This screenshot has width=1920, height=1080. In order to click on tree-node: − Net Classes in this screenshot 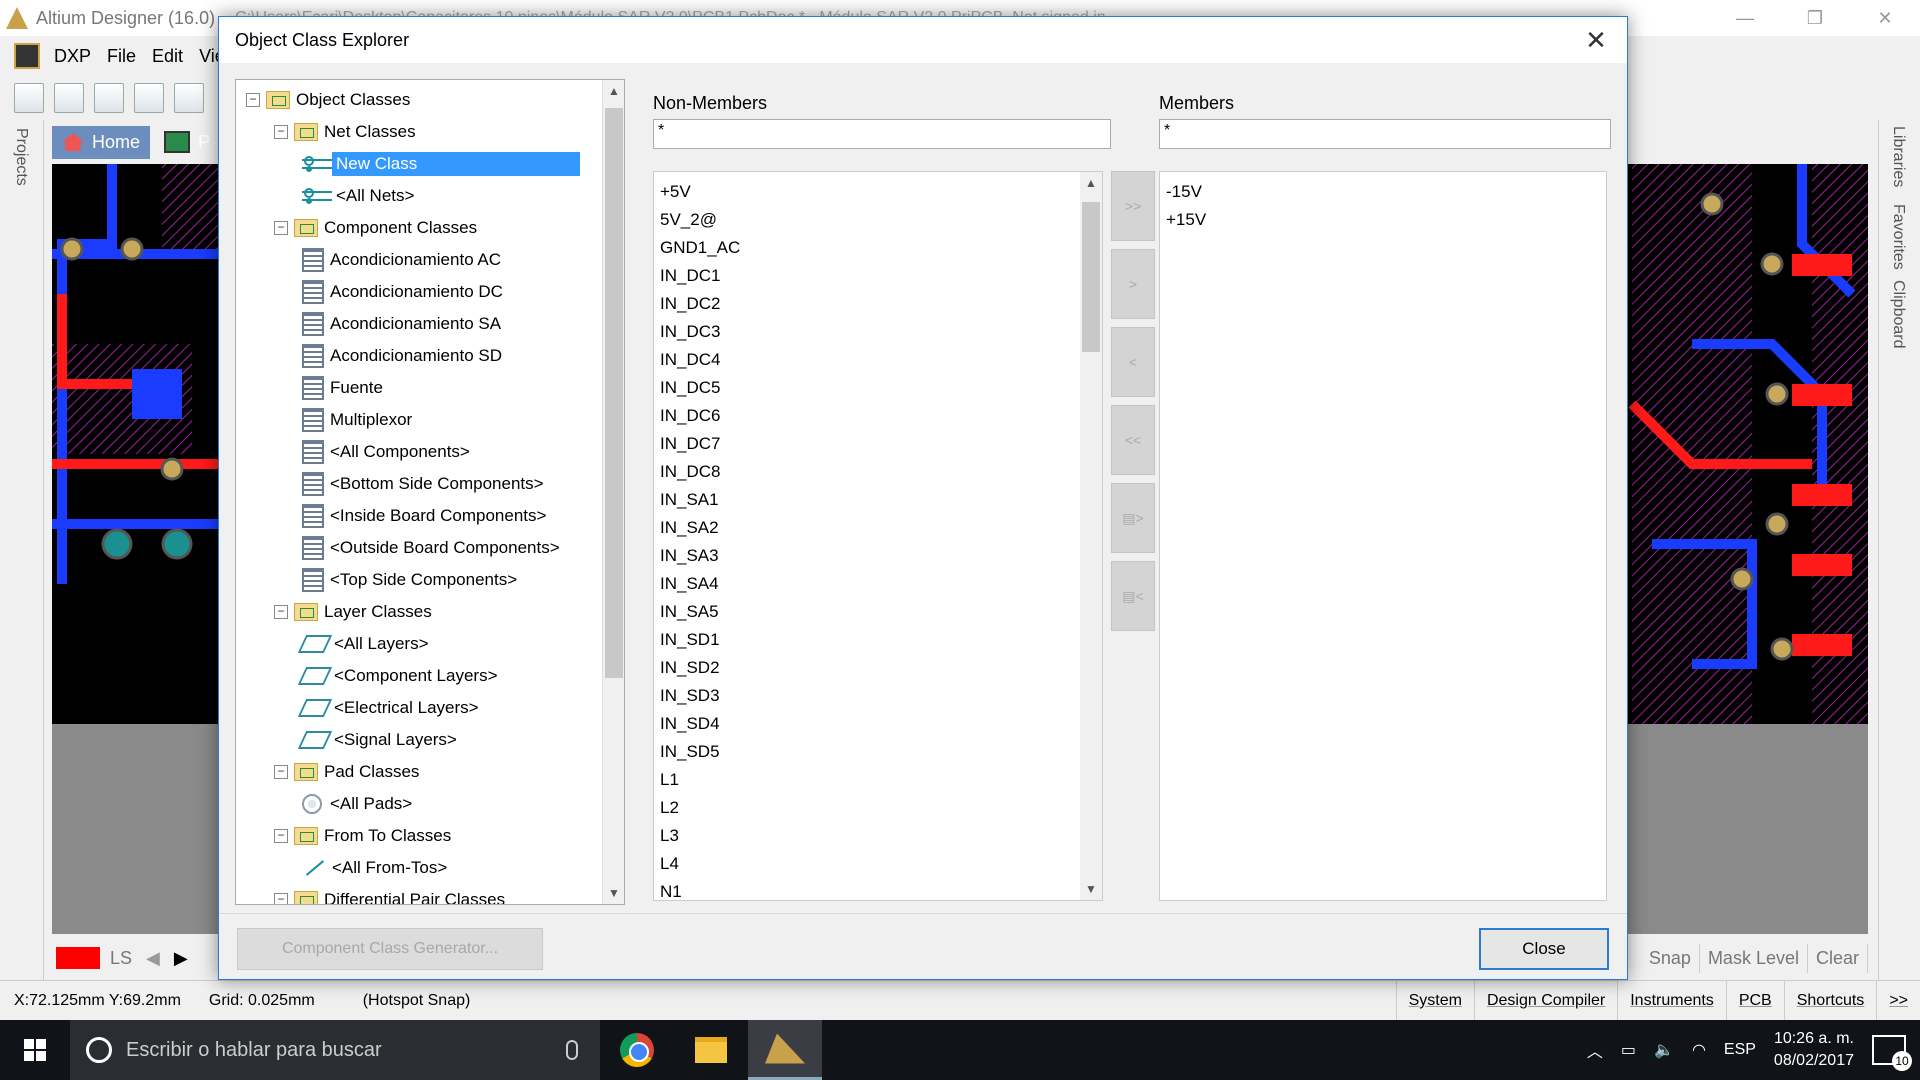, I will do `click(345, 132)`.